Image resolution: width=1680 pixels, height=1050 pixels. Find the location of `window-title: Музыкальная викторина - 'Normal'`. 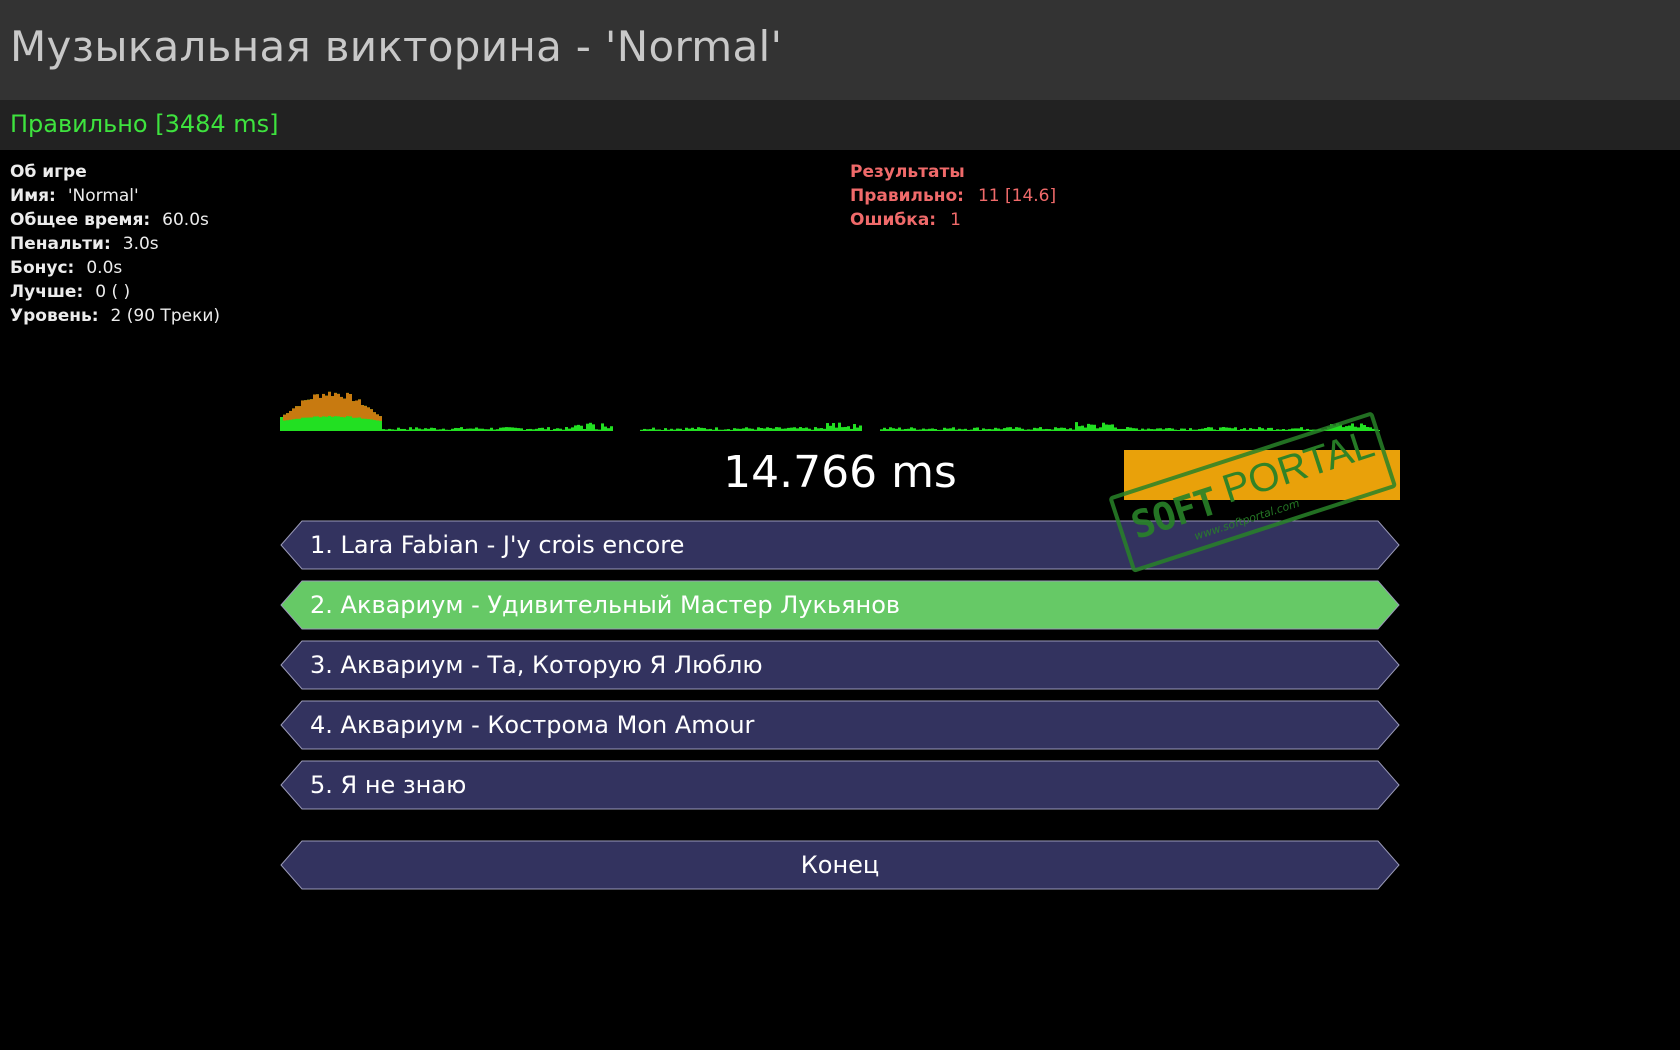

window-title: Музыкальная викторина - 'Normal' is located at coordinates (396, 46).